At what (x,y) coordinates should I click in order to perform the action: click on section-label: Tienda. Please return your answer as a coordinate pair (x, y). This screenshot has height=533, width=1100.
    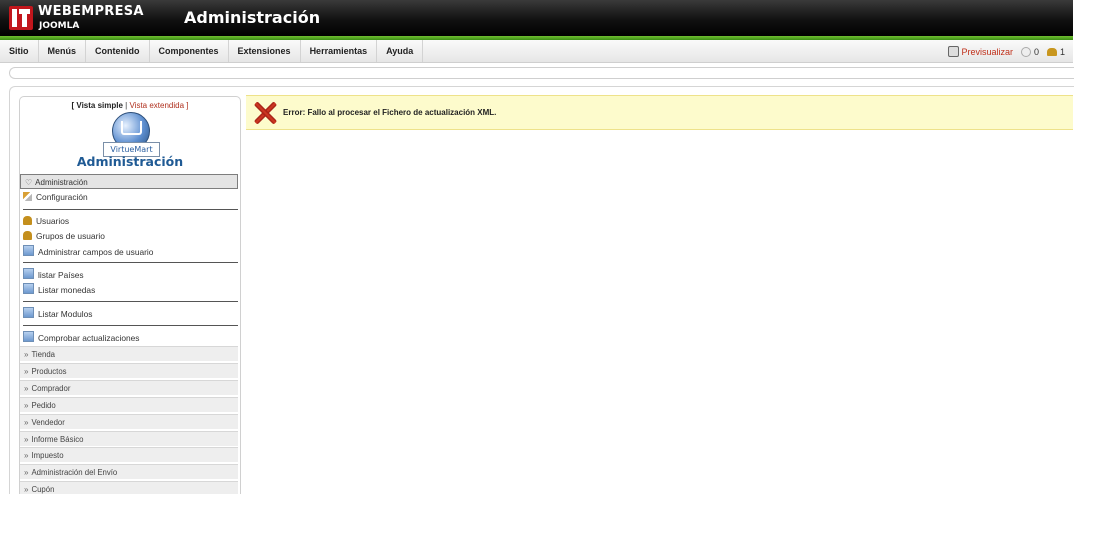
    Looking at the image, I should click on (43, 354).